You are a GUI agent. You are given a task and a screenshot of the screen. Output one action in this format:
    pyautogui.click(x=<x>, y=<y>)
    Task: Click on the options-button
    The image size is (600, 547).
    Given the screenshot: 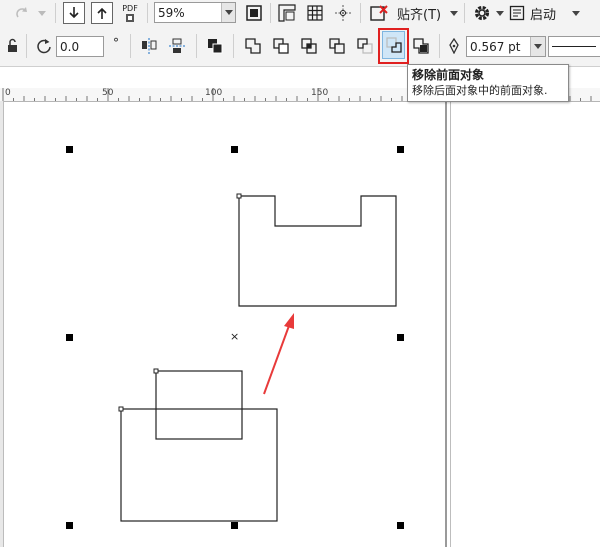 What is the action you would take?
    pyautogui.click(x=482, y=13)
    